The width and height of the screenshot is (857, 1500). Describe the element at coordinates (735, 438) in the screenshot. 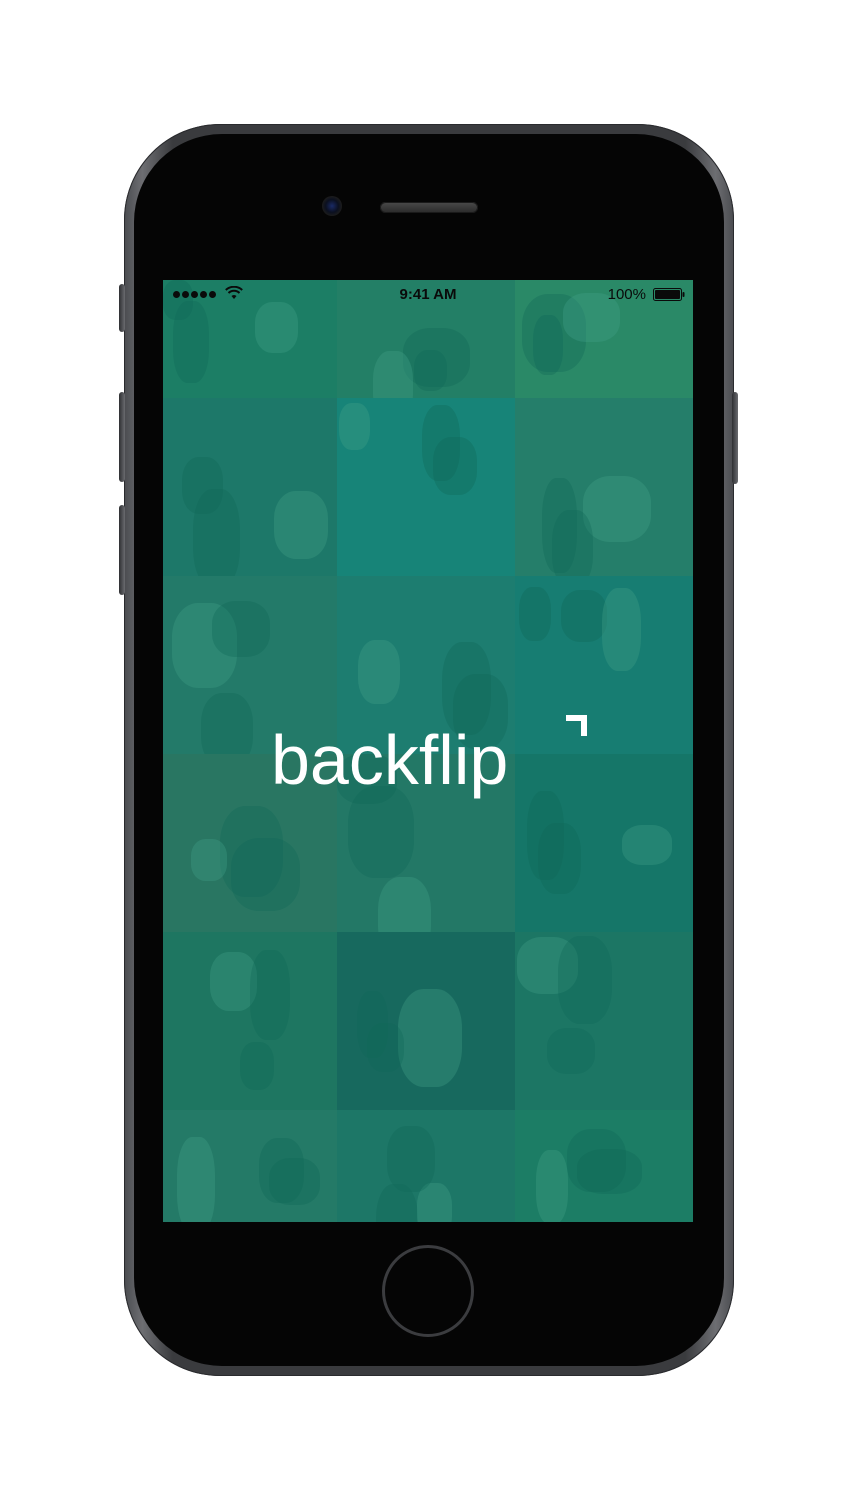

I see `power-button` at that location.